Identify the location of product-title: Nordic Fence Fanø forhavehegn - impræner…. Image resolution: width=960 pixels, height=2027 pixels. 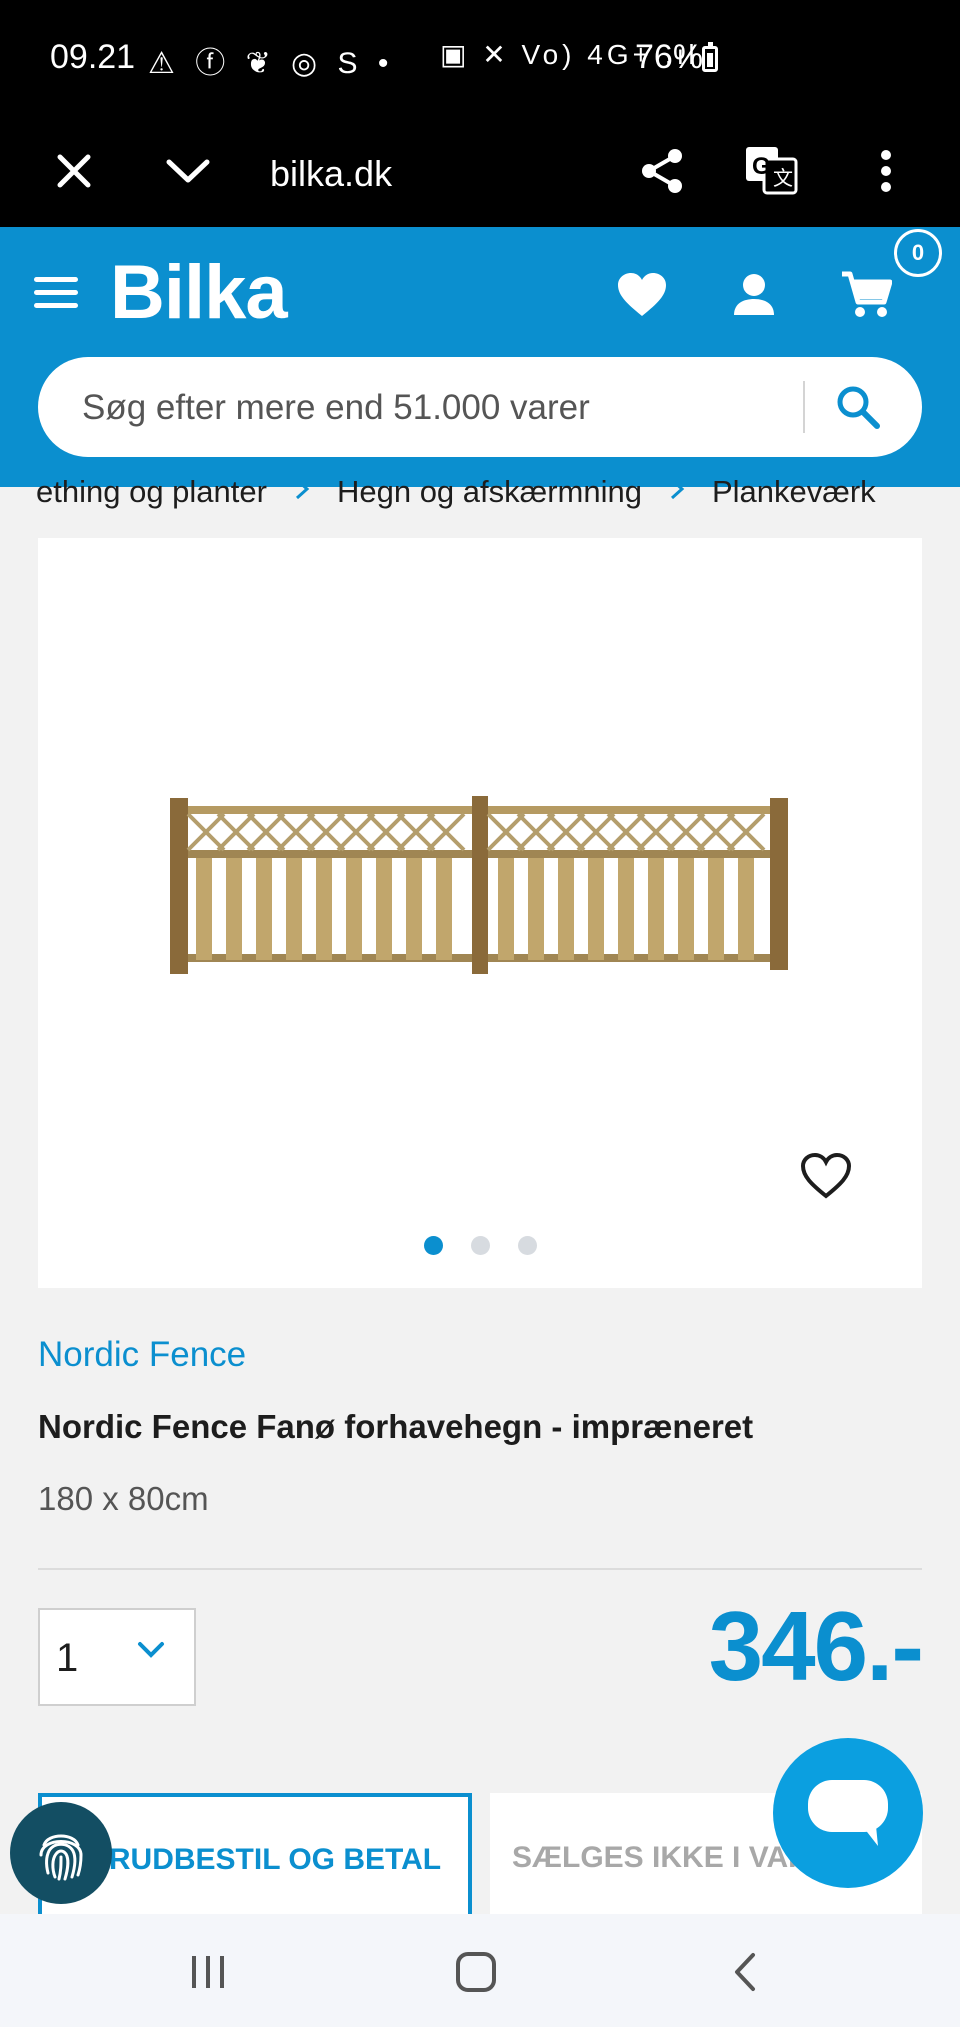
(396, 1426).